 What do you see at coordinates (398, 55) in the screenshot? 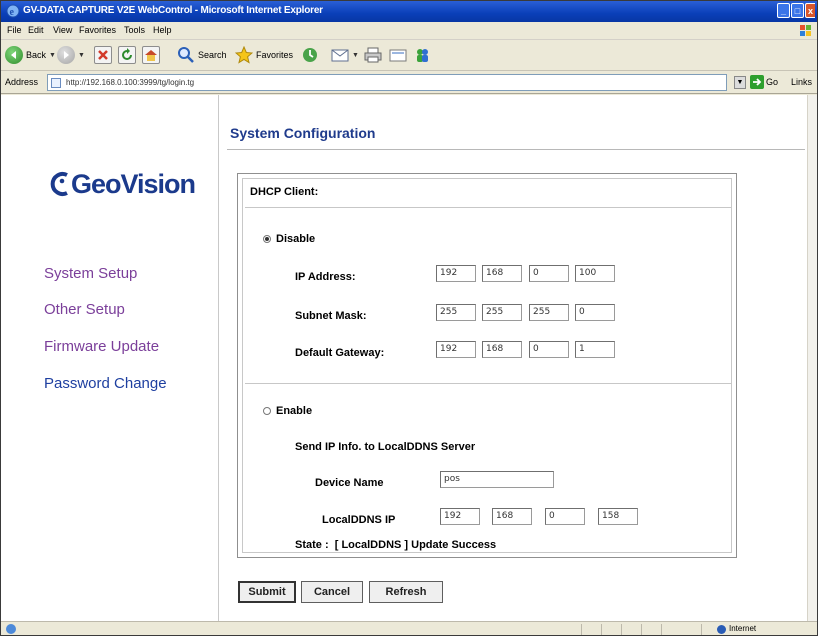
I see `edit-button` at bounding box center [398, 55].